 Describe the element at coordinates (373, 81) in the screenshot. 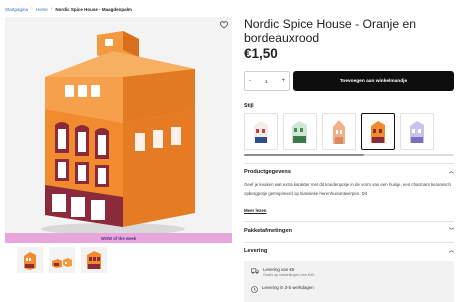

I see `add-to-cart-button: Toevoegen aan winkelmandje` at that location.